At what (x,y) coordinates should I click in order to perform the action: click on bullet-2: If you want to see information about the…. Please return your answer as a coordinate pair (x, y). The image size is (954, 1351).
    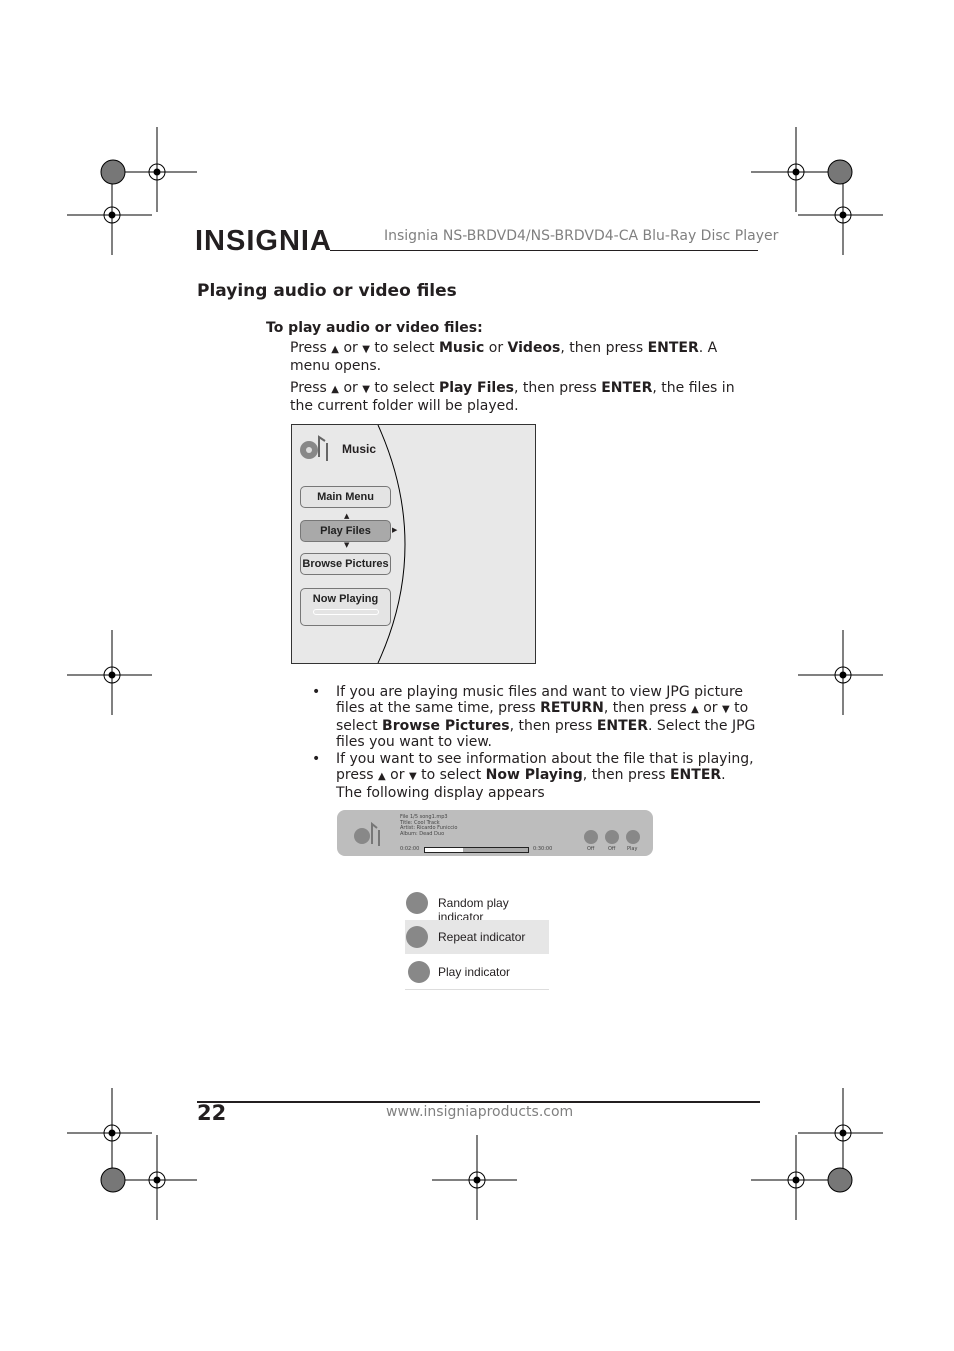
    Looking at the image, I should click on (546, 776).